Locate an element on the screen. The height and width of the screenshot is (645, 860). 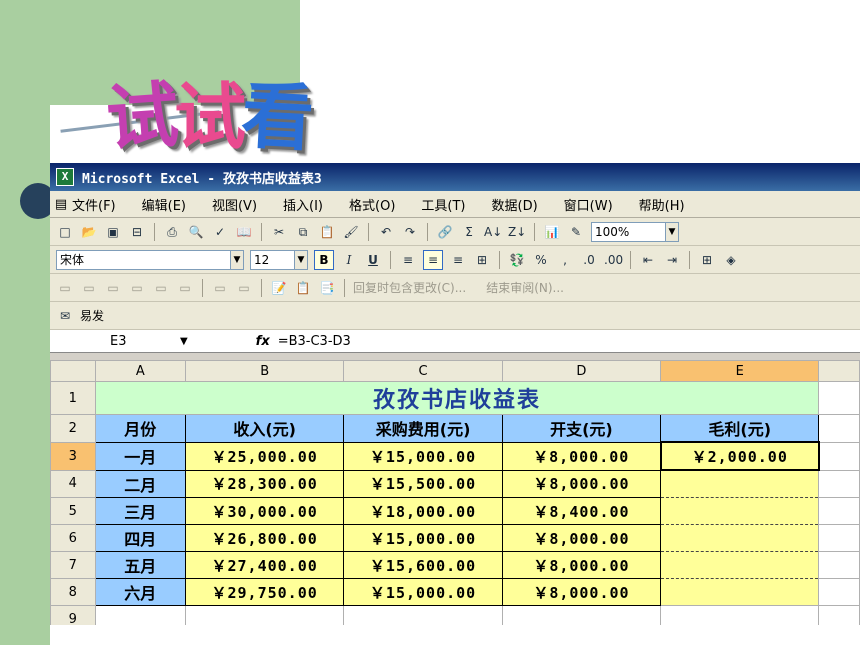
save-icon: ▣ is located at coordinates (113, 232).